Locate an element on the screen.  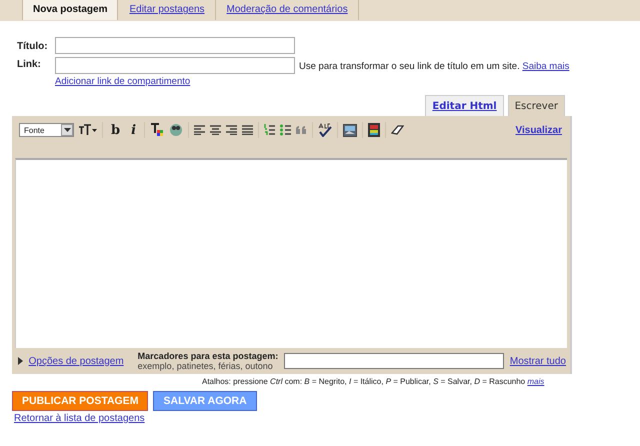
bullet-list-icon is located at coordinates (286, 130).